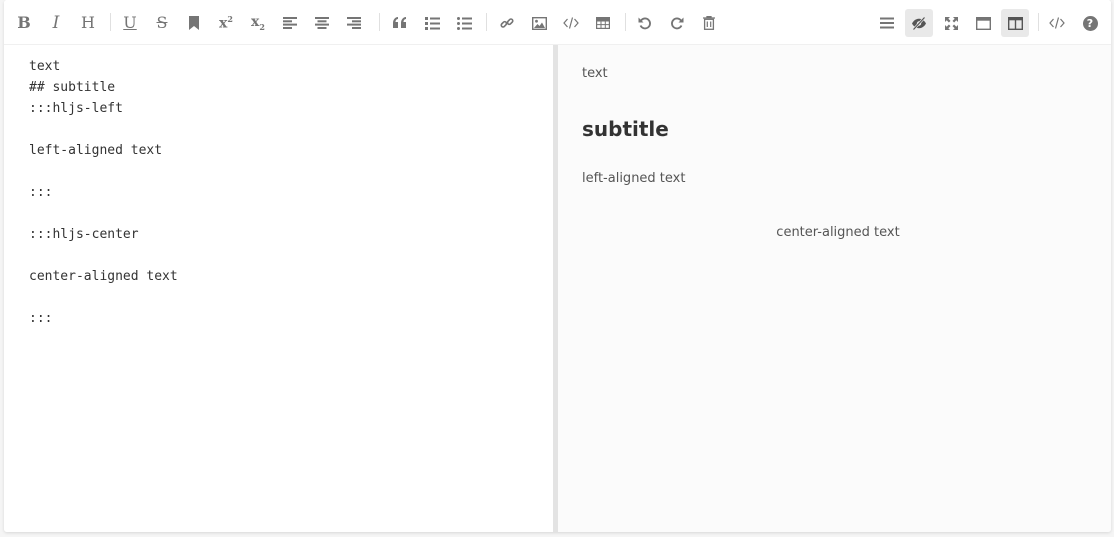 The image size is (1114, 537). I want to click on code-button, so click(571, 23).